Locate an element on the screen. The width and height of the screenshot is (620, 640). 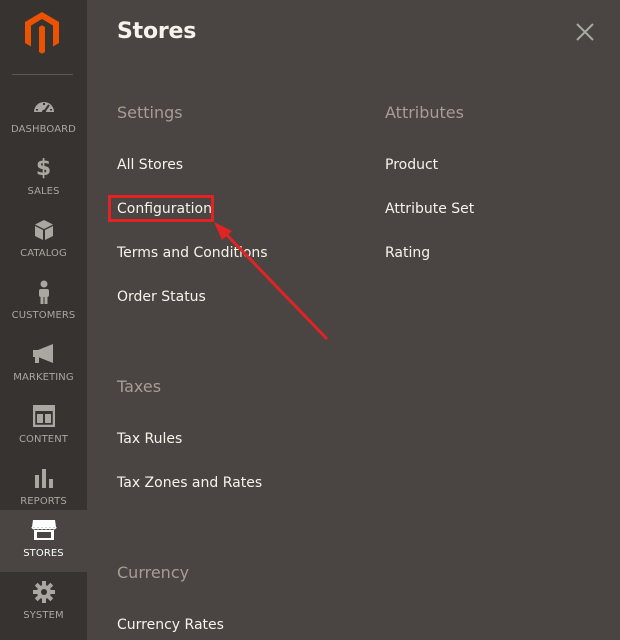
gear-icon is located at coordinates (43, 592).